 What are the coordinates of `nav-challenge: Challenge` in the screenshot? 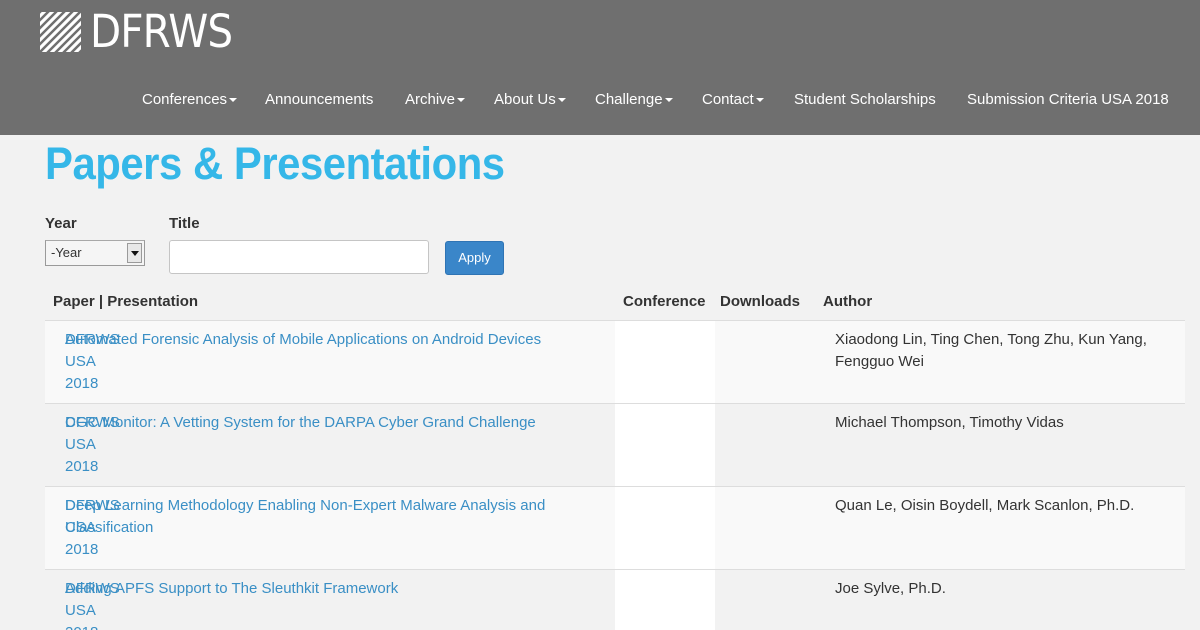 It's located at (634, 100).